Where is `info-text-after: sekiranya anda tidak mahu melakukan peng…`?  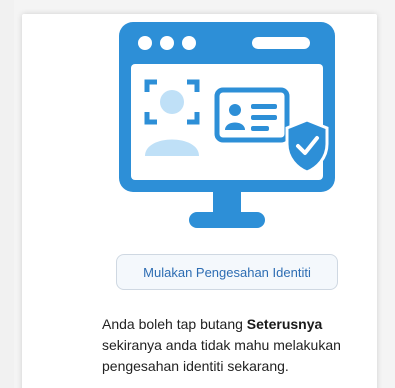 info-text-after: sekiranya anda tidak mahu melakukan peng… is located at coordinates (221, 355).